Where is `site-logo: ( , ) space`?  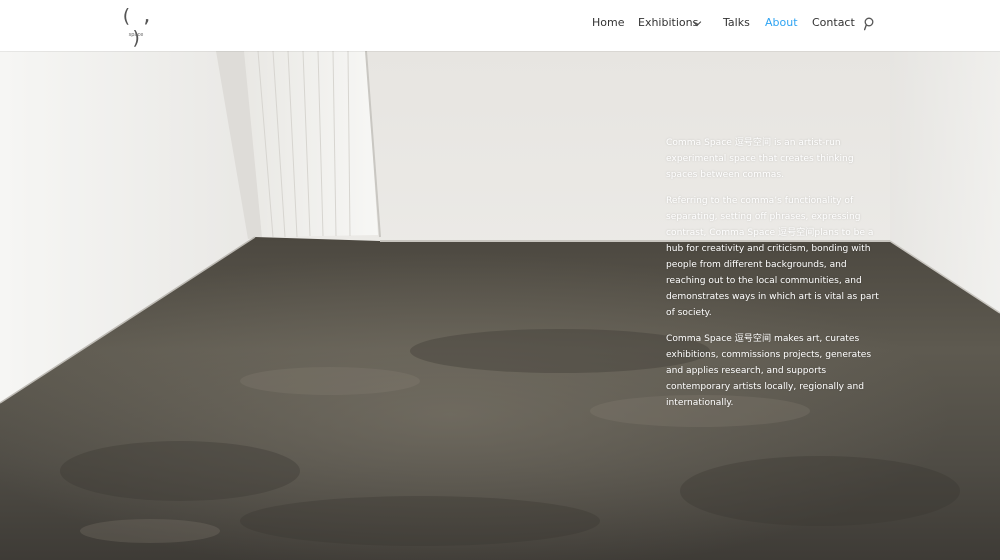
site-logo: ( , ) space is located at coordinates (136, 27).